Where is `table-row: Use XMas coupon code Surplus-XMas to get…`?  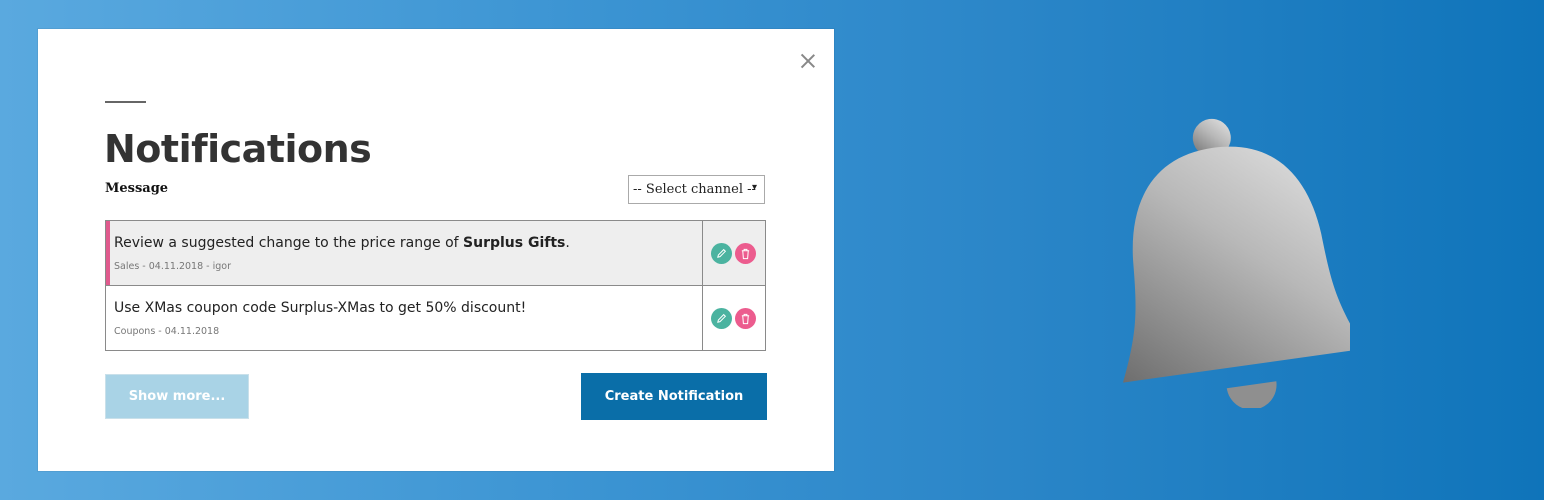 table-row: Use XMas coupon code Surplus-XMas to get… is located at coordinates (435, 318).